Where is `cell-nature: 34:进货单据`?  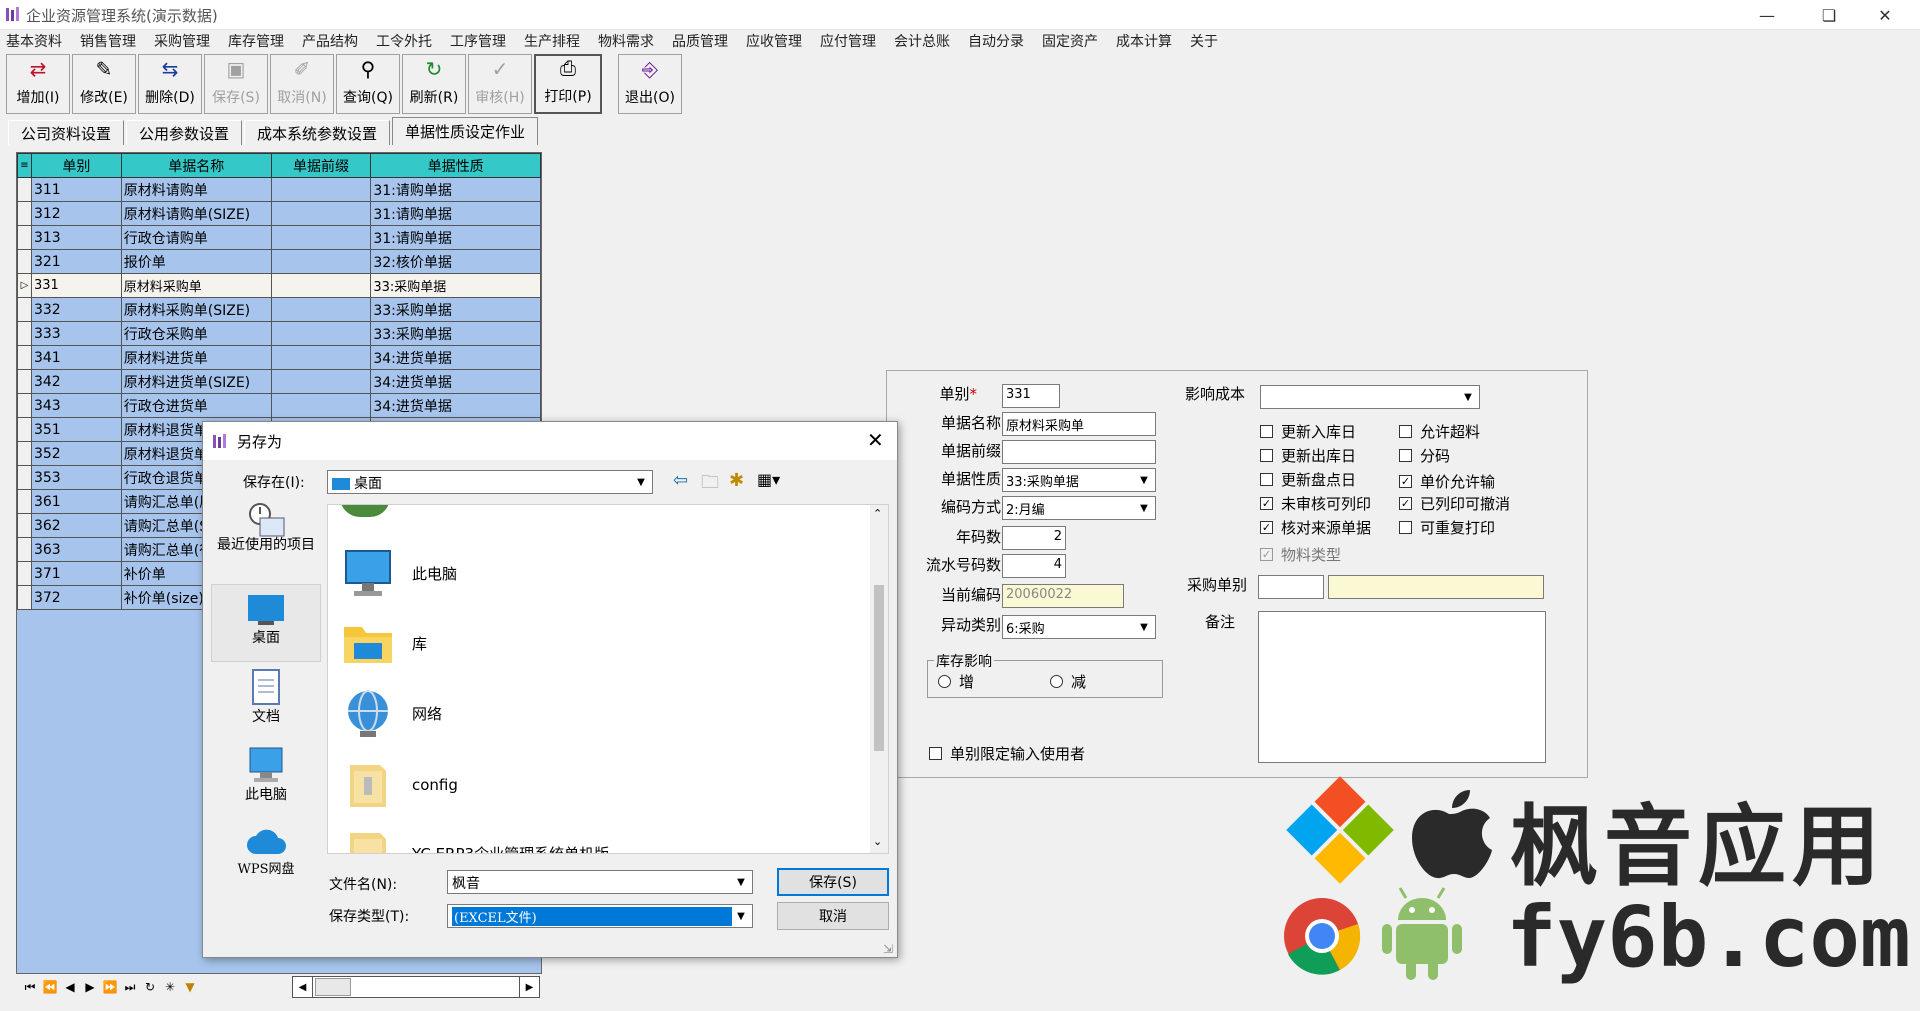
cell-nature: 34:进货单据 is located at coordinates (455, 381).